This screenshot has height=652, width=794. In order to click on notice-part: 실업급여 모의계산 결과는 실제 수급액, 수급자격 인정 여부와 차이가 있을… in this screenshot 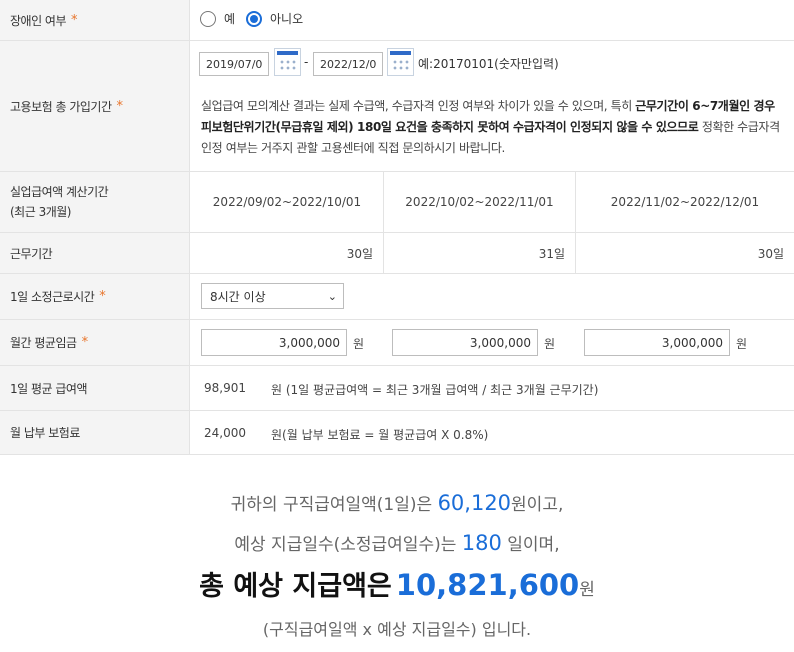, I will do `click(418, 106)`.